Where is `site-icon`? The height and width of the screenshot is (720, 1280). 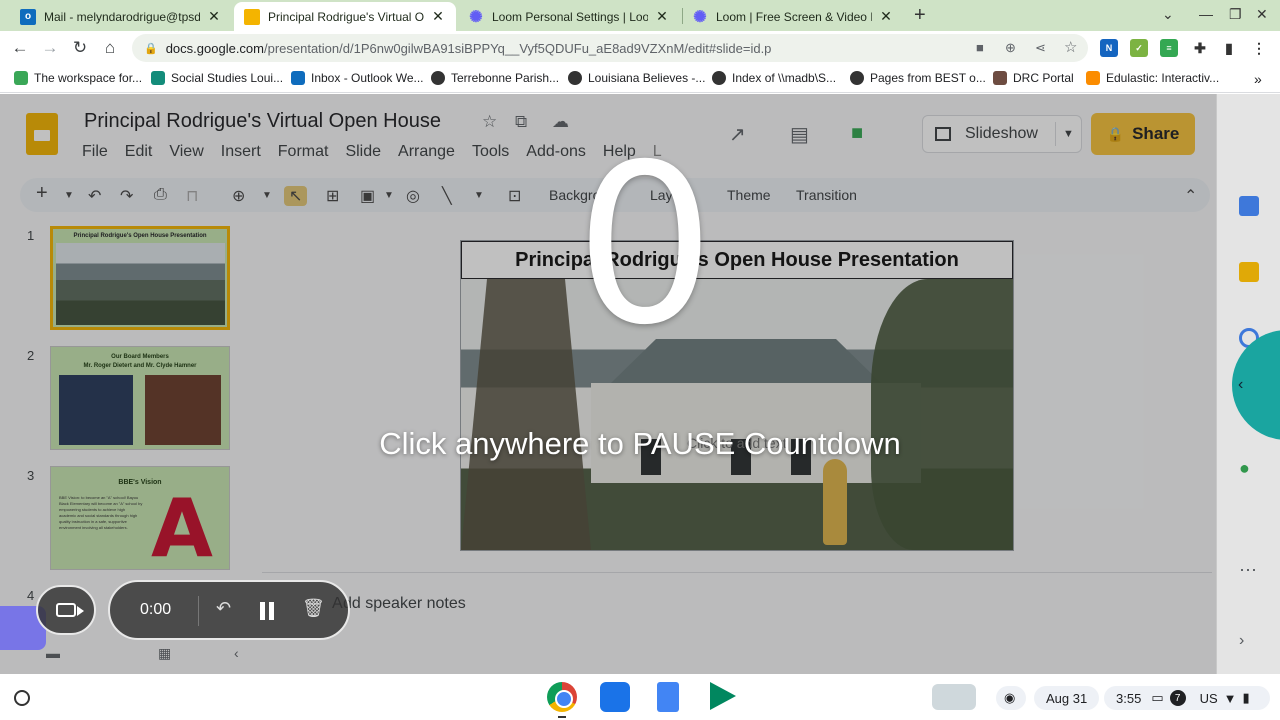 site-icon is located at coordinates (158, 78).